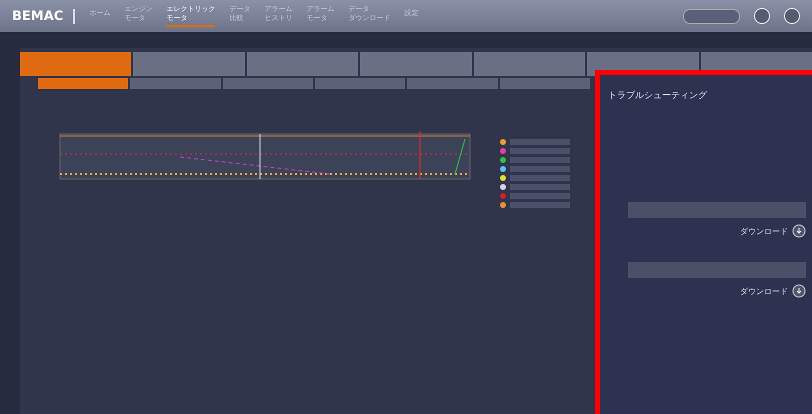 This screenshot has width=812, height=414. Describe the element at coordinates (44, 16) in the screenshot. I see `logo: BEMAC` at that location.